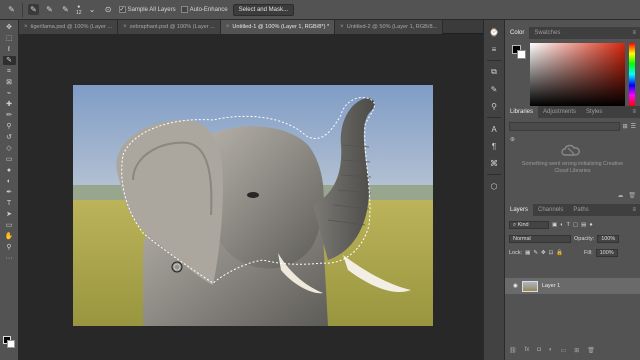 The image size is (640, 360). Describe the element at coordinates (535, 253) in the screenshot. I see `lock-paint-icon: ✎` at that location.